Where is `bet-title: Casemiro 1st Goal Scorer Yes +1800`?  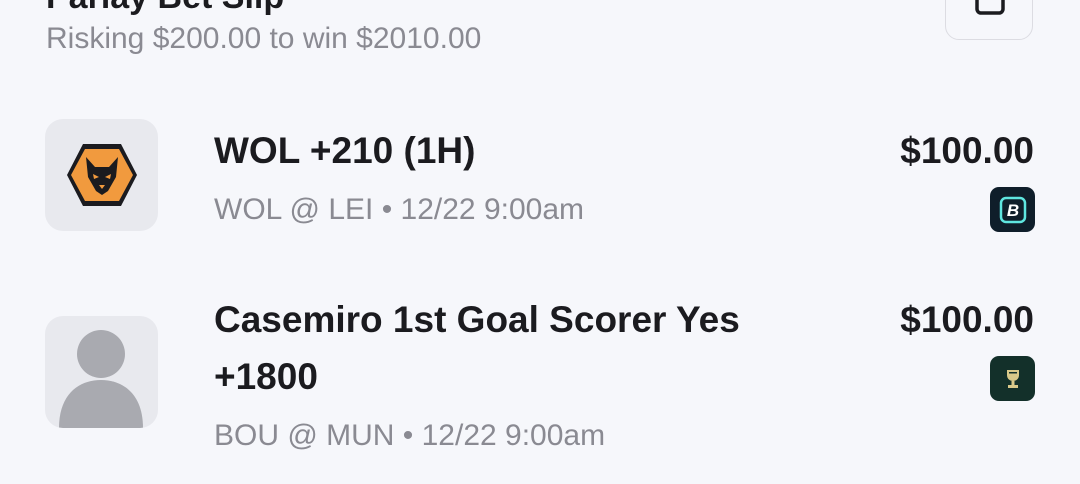
bet-title: Casemiro 1st Goal Scorer Yes +1800 is located at coordinates (477, 348).